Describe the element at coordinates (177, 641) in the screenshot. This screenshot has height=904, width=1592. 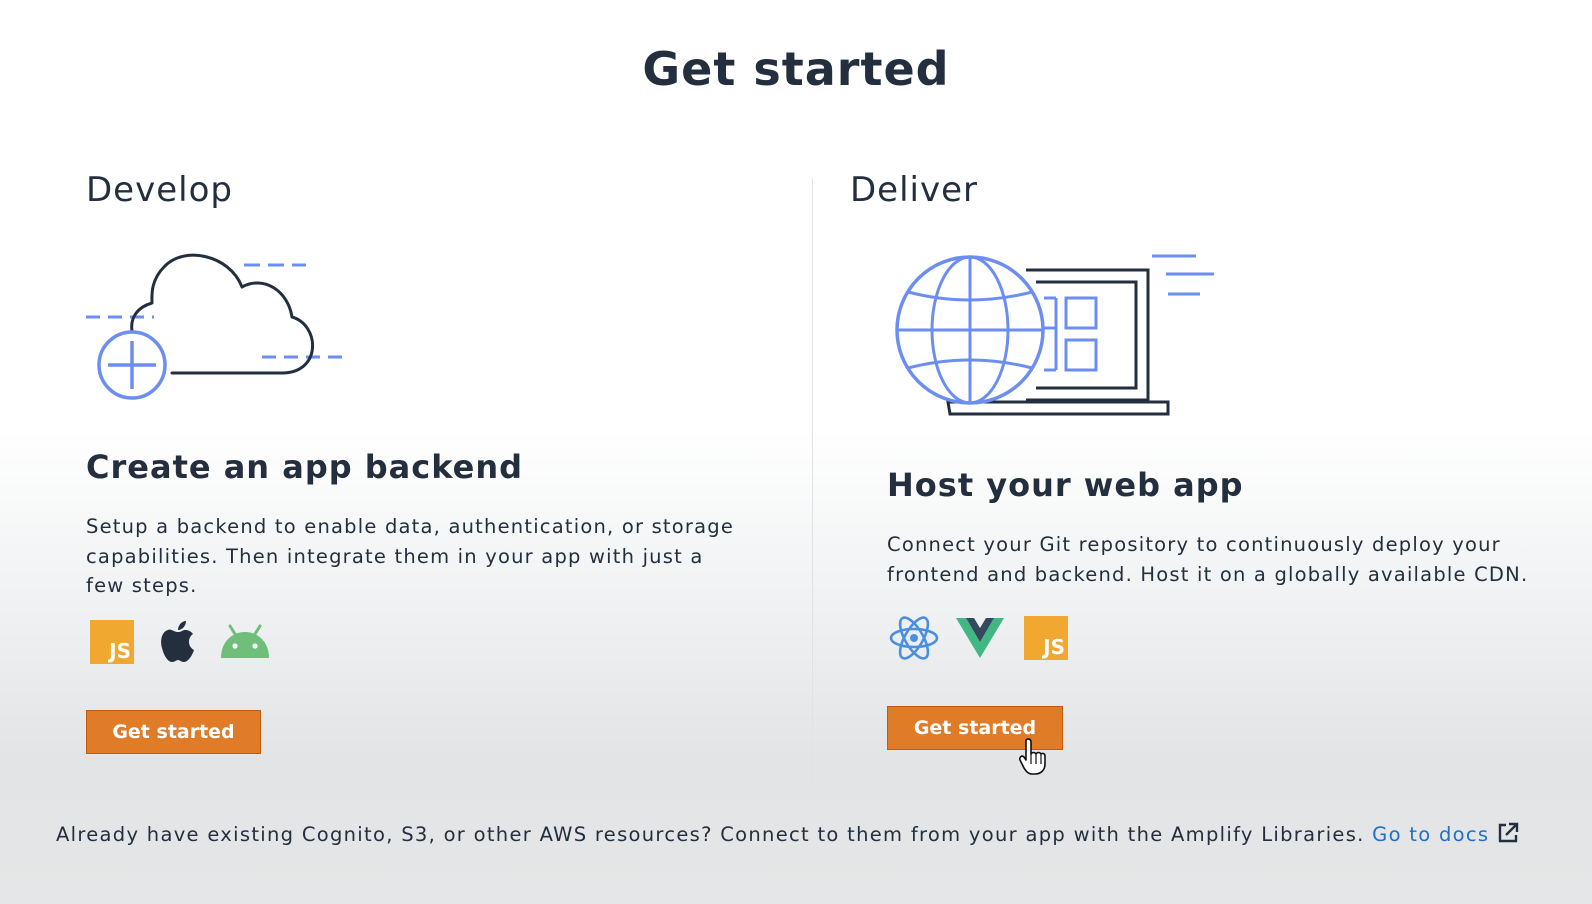
I see `apple-icon` at that location.